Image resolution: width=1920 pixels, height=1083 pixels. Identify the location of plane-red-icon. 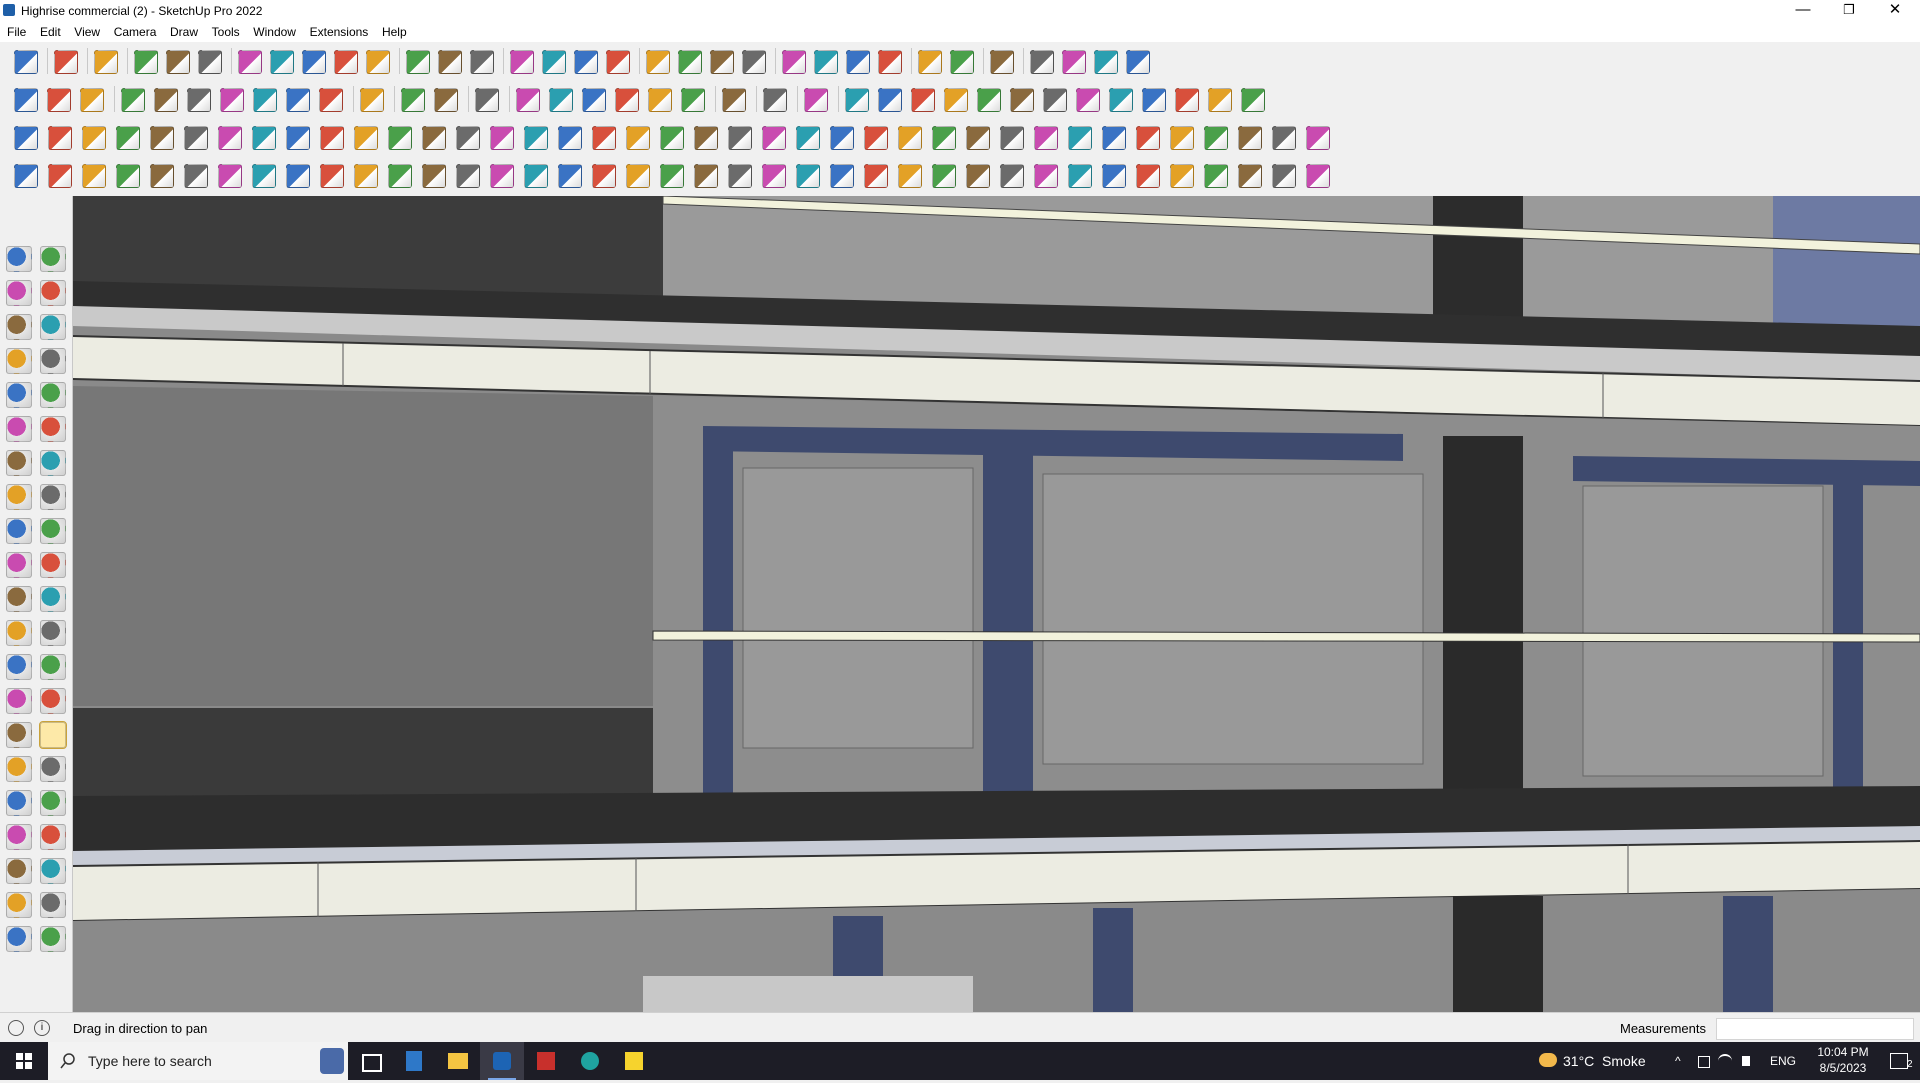
(162, 138).